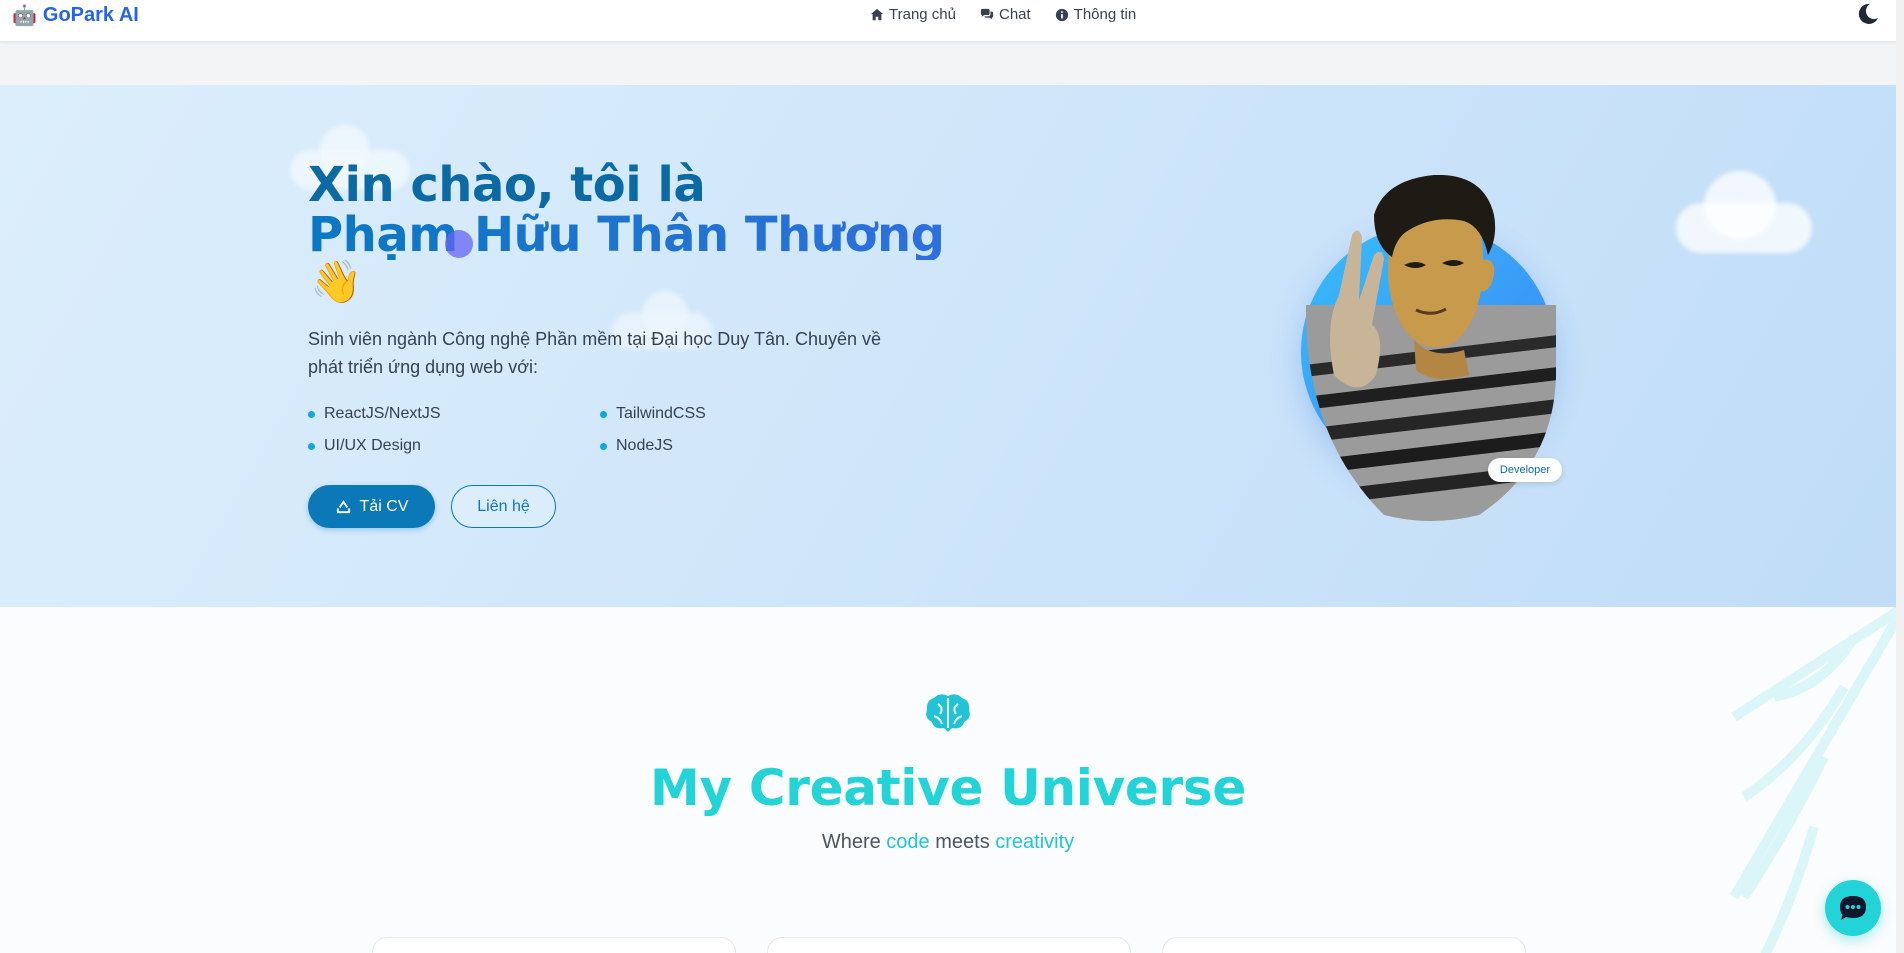 This screenshot has height=953, width=1904. I want to click on nav-links: Trang chủ Chat Thông tin, so click(1003, 14).